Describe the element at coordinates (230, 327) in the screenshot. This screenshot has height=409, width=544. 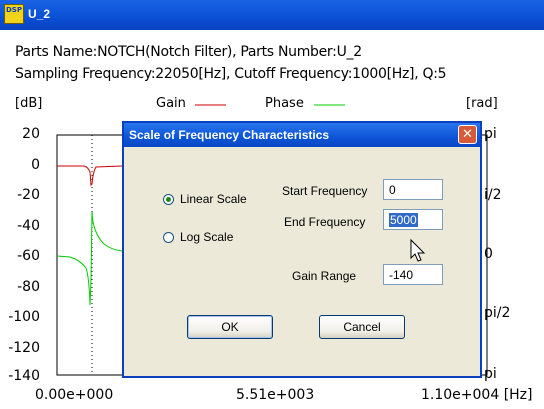
I see `ok-button: OK` at that location.